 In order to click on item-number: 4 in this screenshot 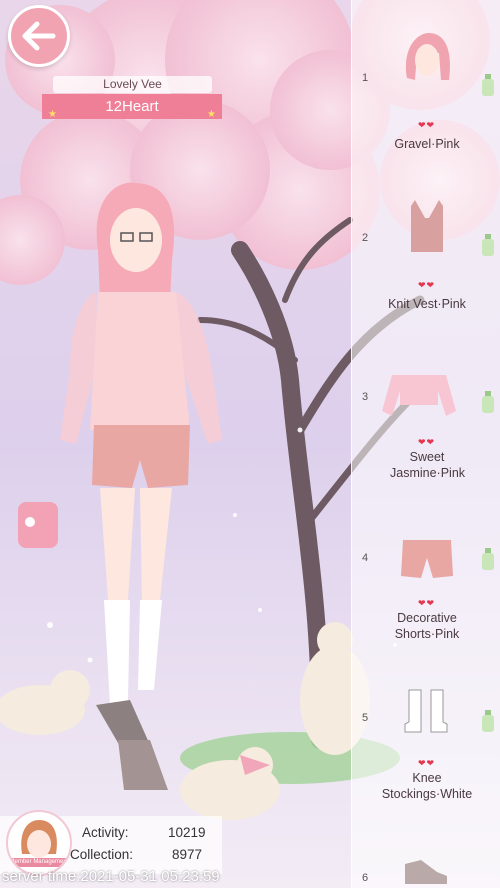, I will do `click(365, 558)`.